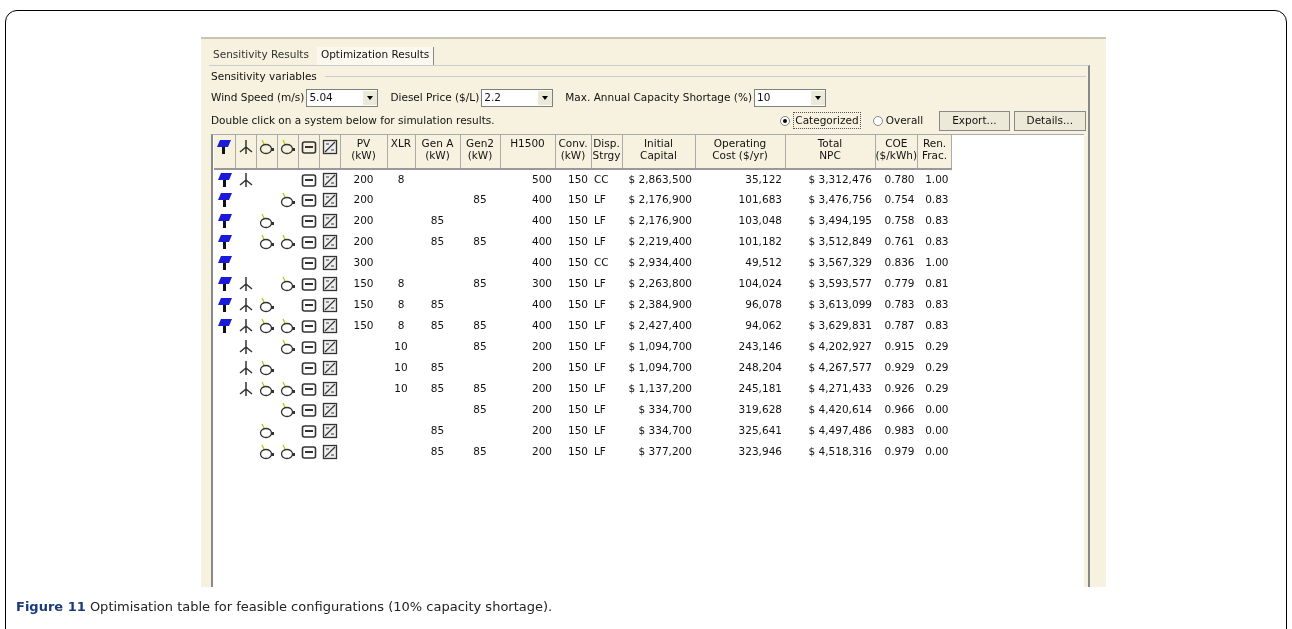 The width and height of the screenshot is (1292, 629). Describe the element at coordinates (830, 151) in the screenshot. I see `column-header: Total NPC` at that location.